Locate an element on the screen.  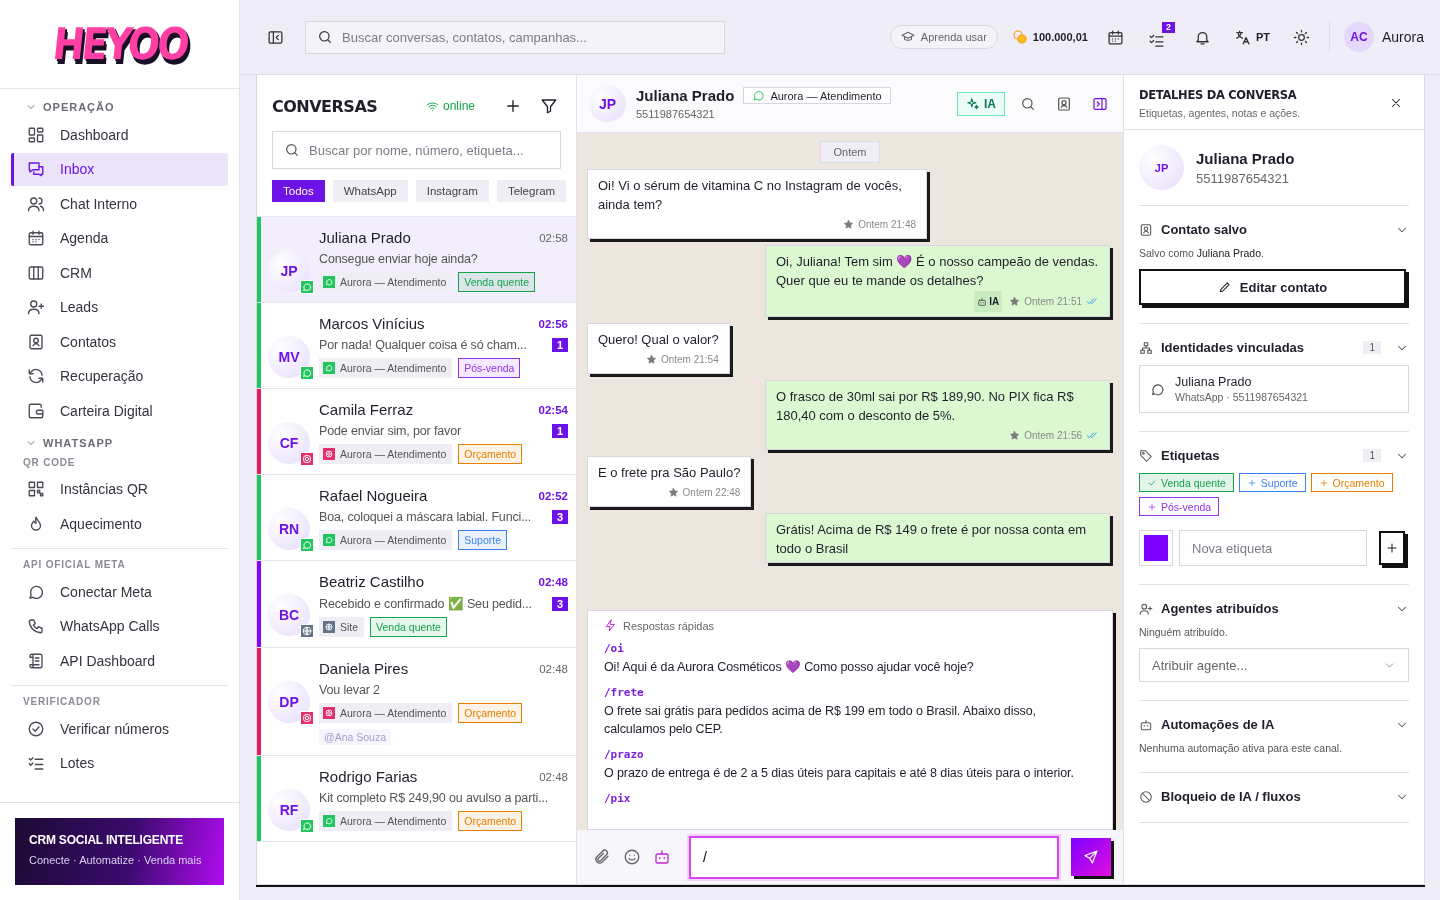
shortcut: /frete is located at coordinates (624, 692).